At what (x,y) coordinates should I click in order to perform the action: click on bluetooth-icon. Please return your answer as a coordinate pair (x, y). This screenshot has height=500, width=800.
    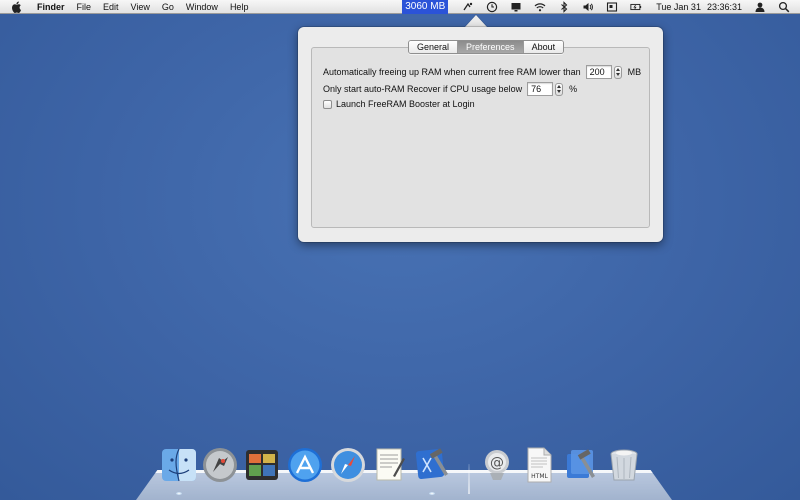
    Looking at the image, I should click on (564, 7).